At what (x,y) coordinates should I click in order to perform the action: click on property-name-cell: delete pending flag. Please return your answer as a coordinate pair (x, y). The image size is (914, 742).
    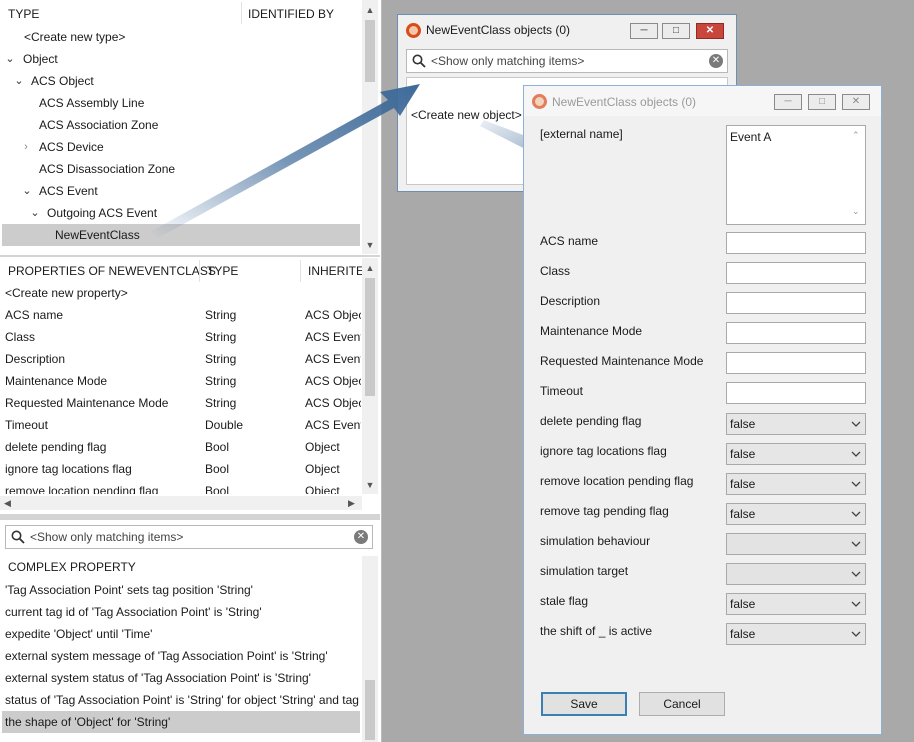
    Looking at the image, I should click on (56, 447).